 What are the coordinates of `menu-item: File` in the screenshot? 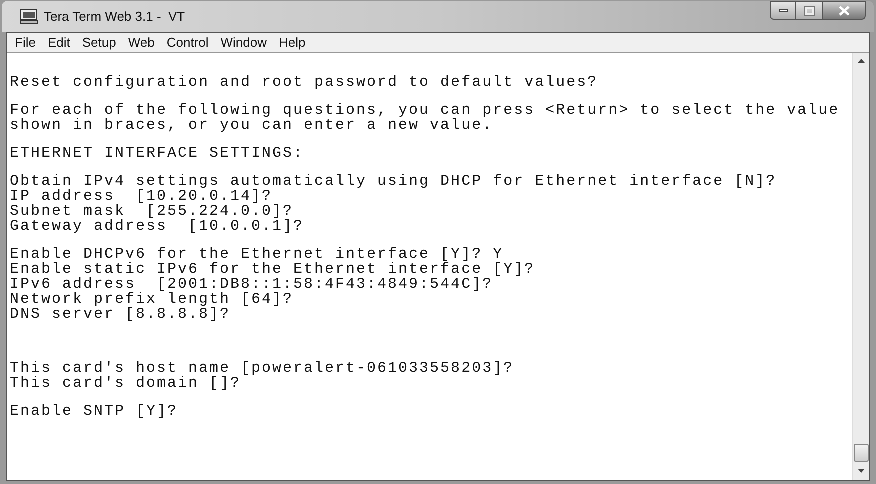 It's located at (25, 42).